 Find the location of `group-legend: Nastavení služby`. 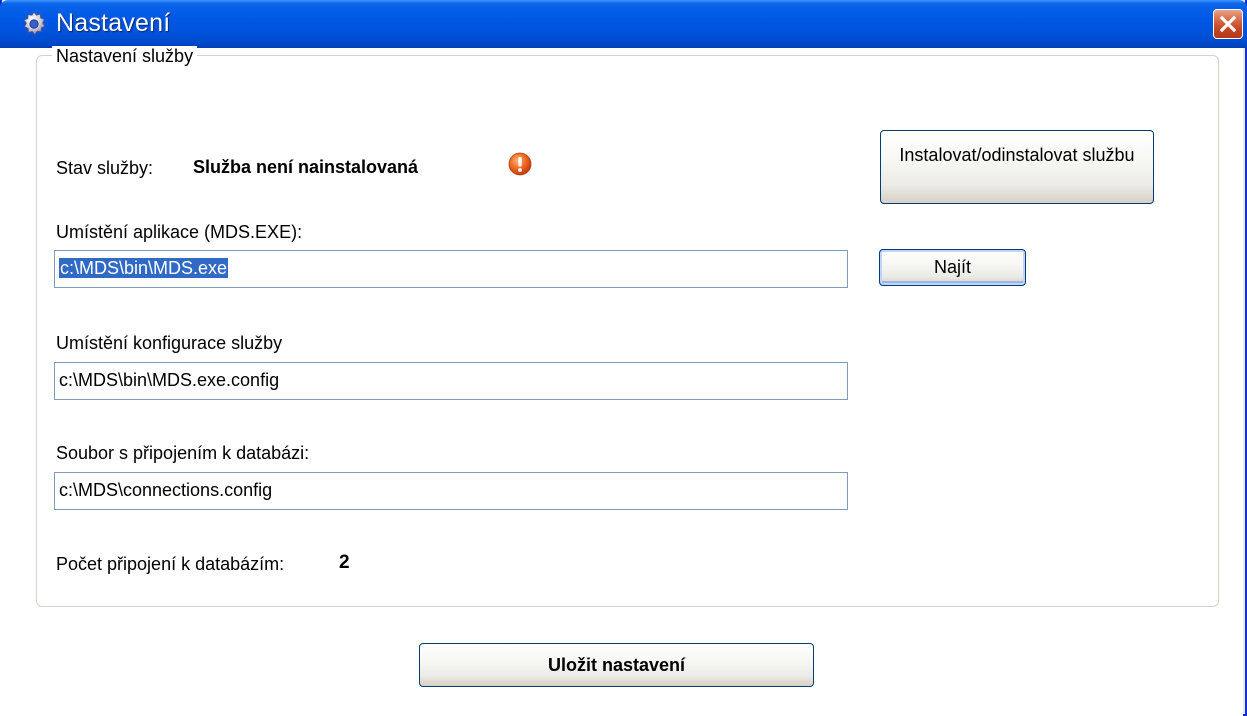

group-legend: Nastavení služby is located at coordinates (125, 56).